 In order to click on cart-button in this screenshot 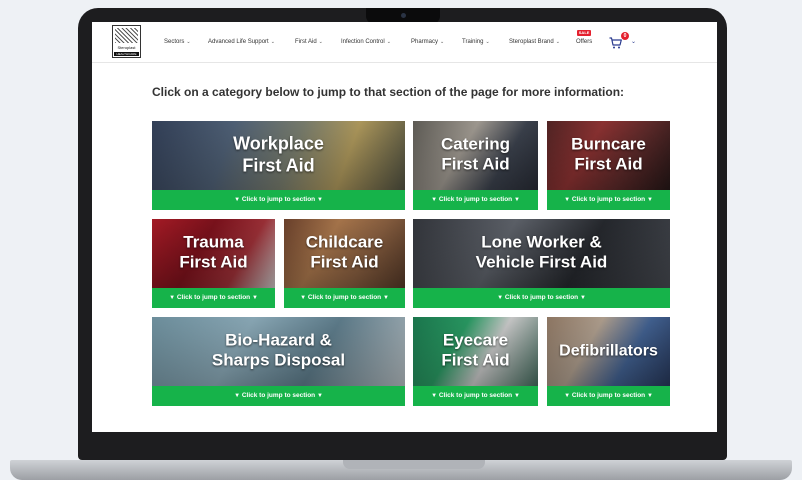, I will do `click(615, 45)`.